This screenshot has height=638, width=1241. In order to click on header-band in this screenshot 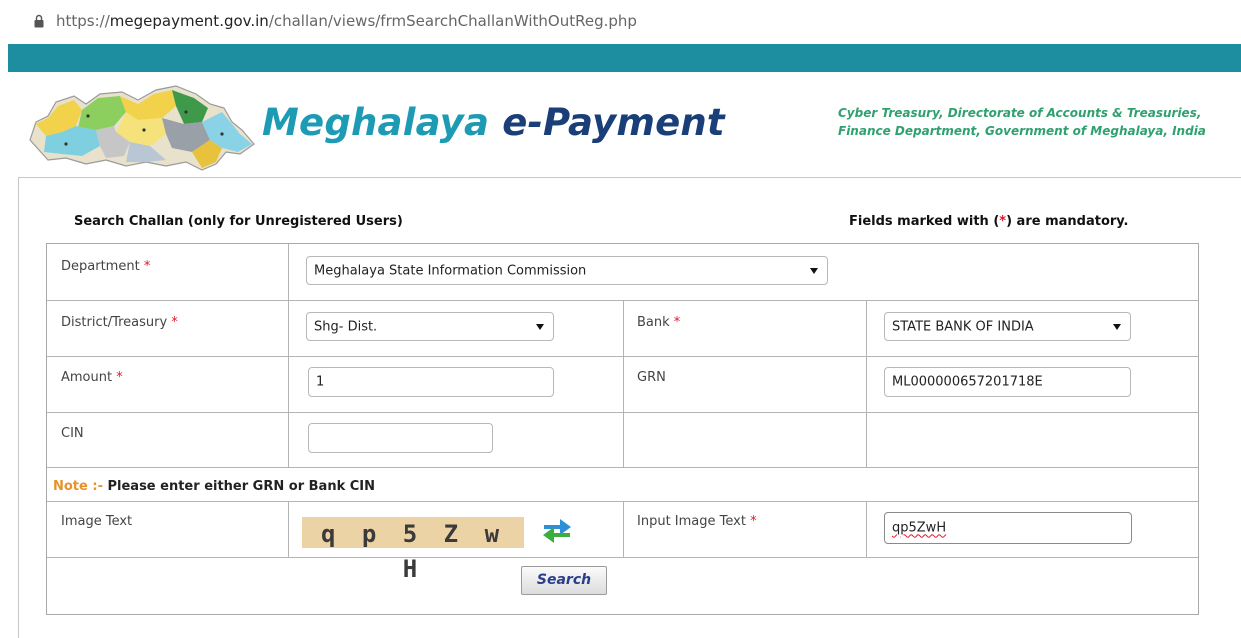, I will do `click(624, 58)`.